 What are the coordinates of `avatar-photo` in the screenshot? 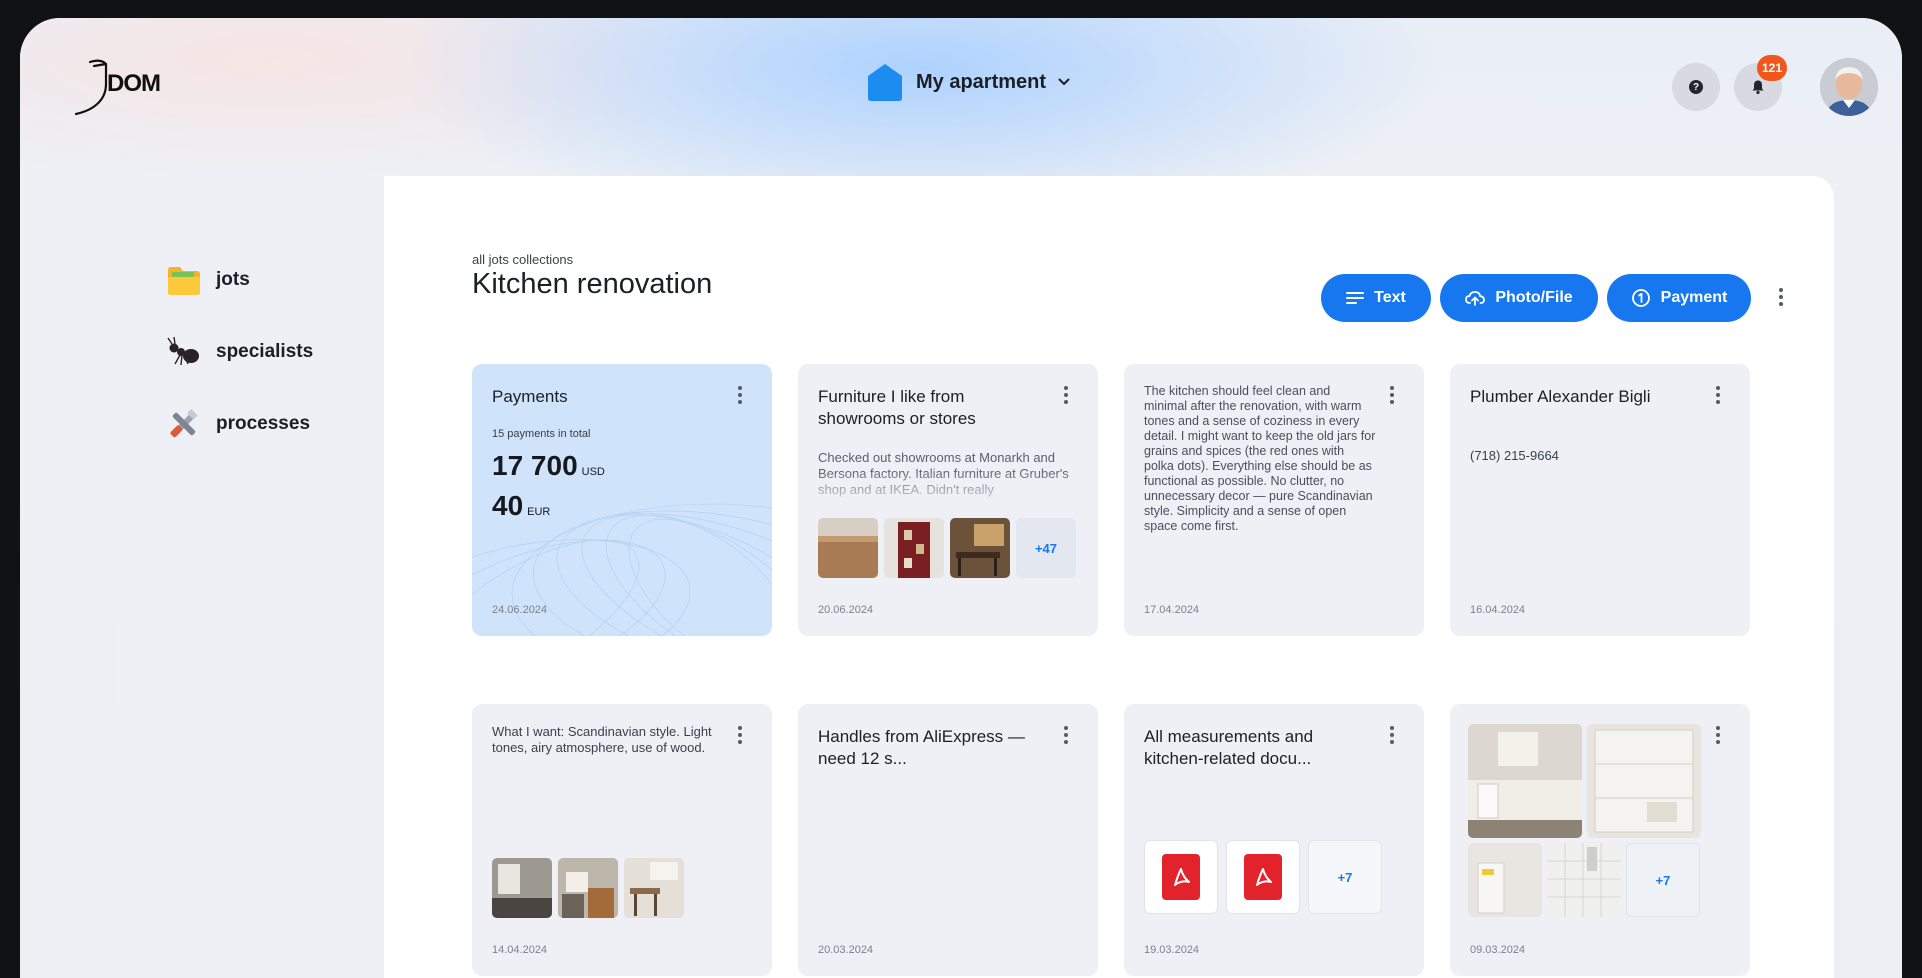 It's located at (1849, 87).